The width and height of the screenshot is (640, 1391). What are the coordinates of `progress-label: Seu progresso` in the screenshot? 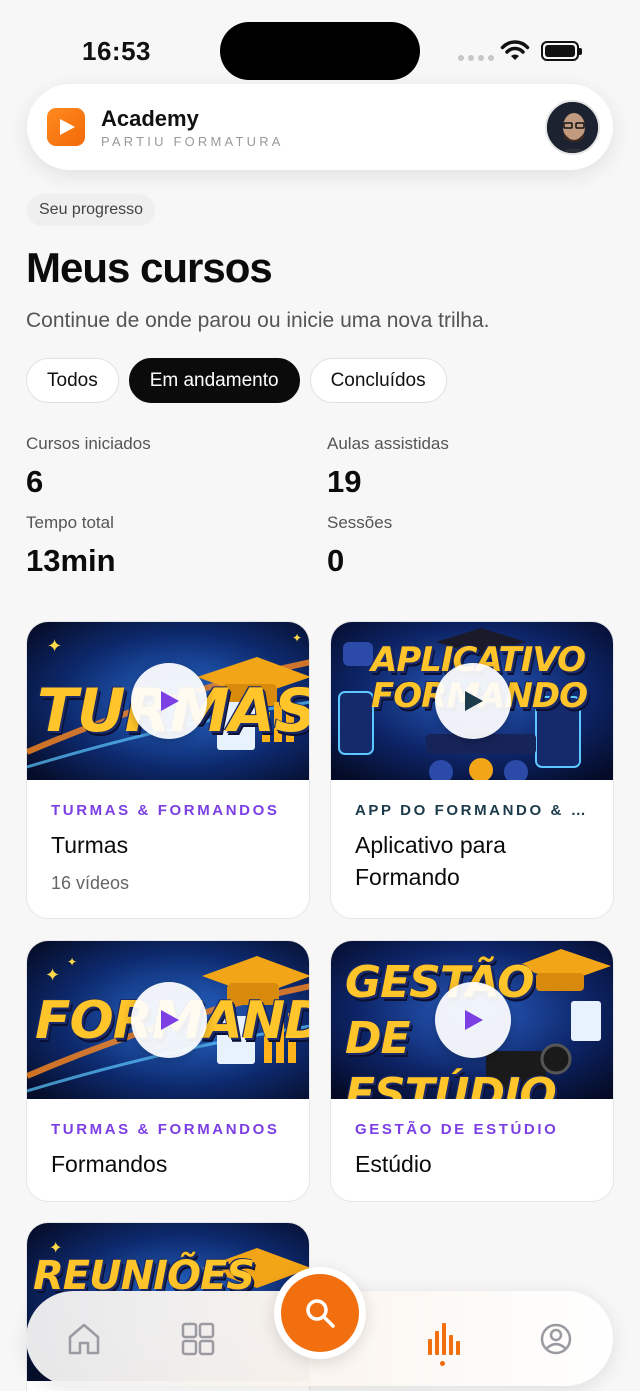 It's located at (91, 210).